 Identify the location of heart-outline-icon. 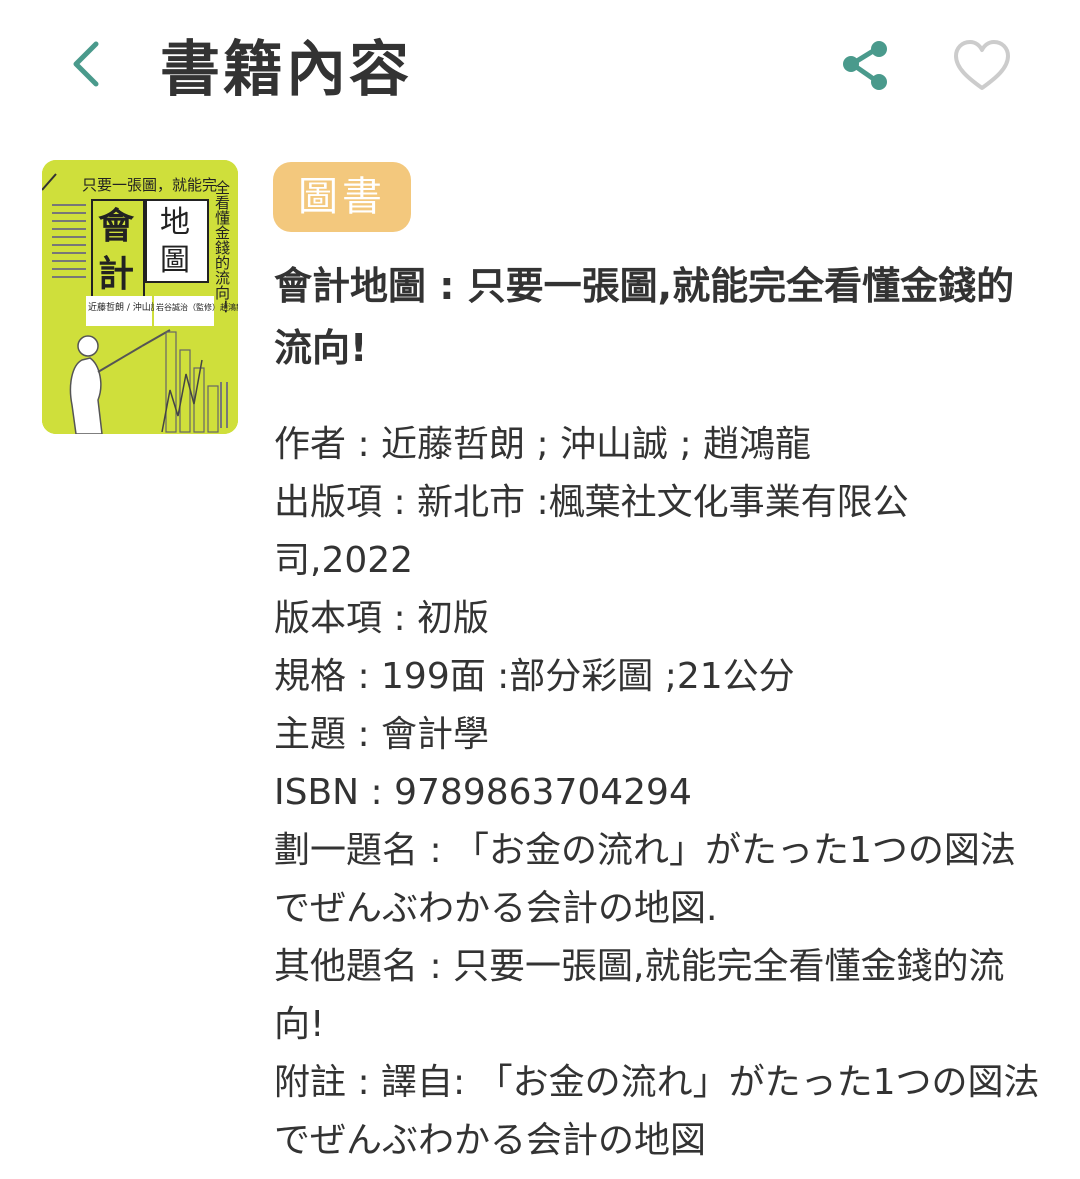
(982, 65).